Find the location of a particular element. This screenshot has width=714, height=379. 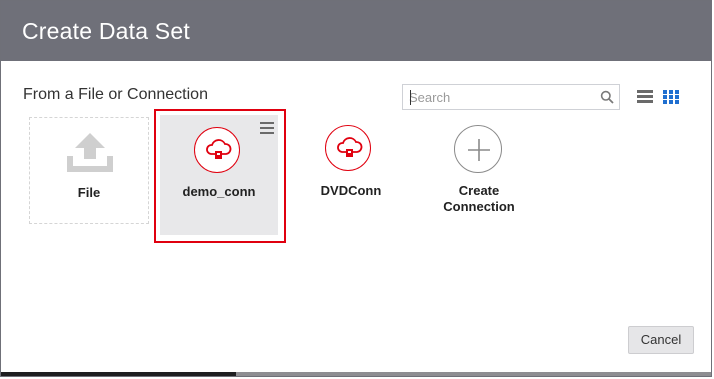

list-view-icon is located at coordinates (645, 96).